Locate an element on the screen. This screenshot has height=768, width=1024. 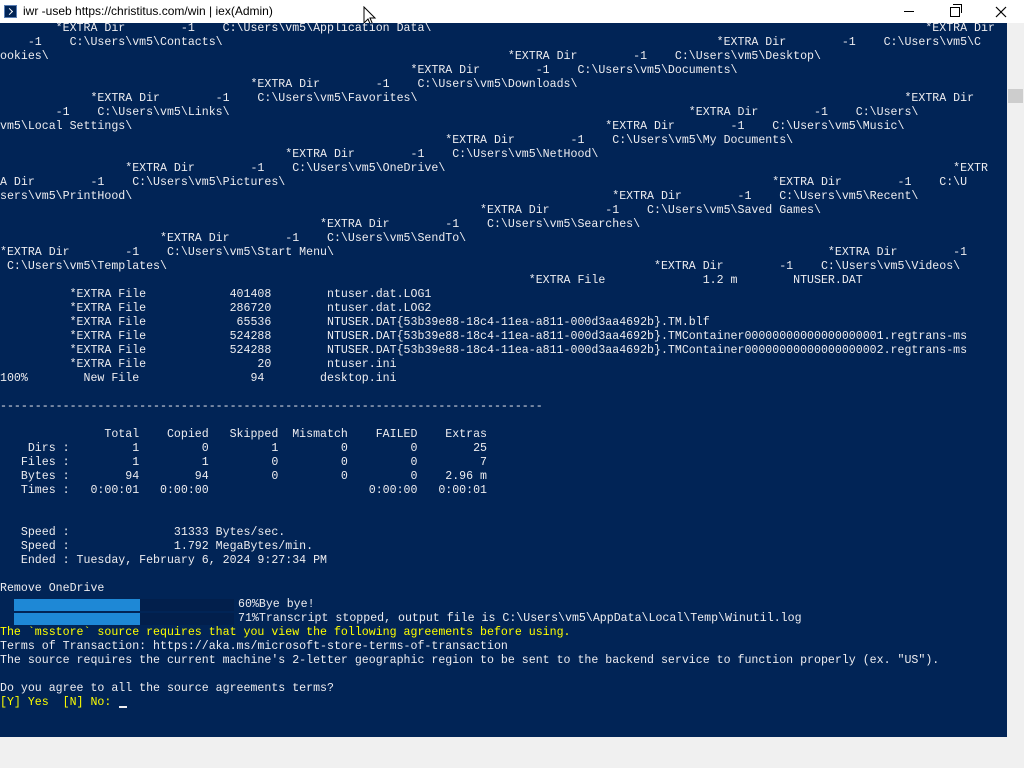
console-line: 100% New File 94 desktop.ini is located at coordinates (198, 378).